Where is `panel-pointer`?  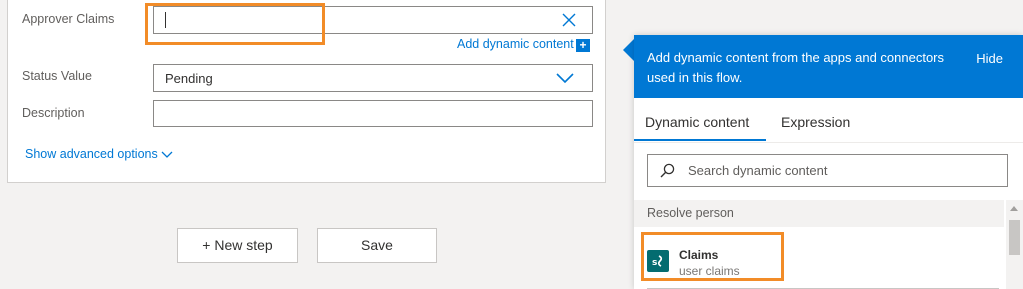 panel-pointer is located at coordinates (628, 50).